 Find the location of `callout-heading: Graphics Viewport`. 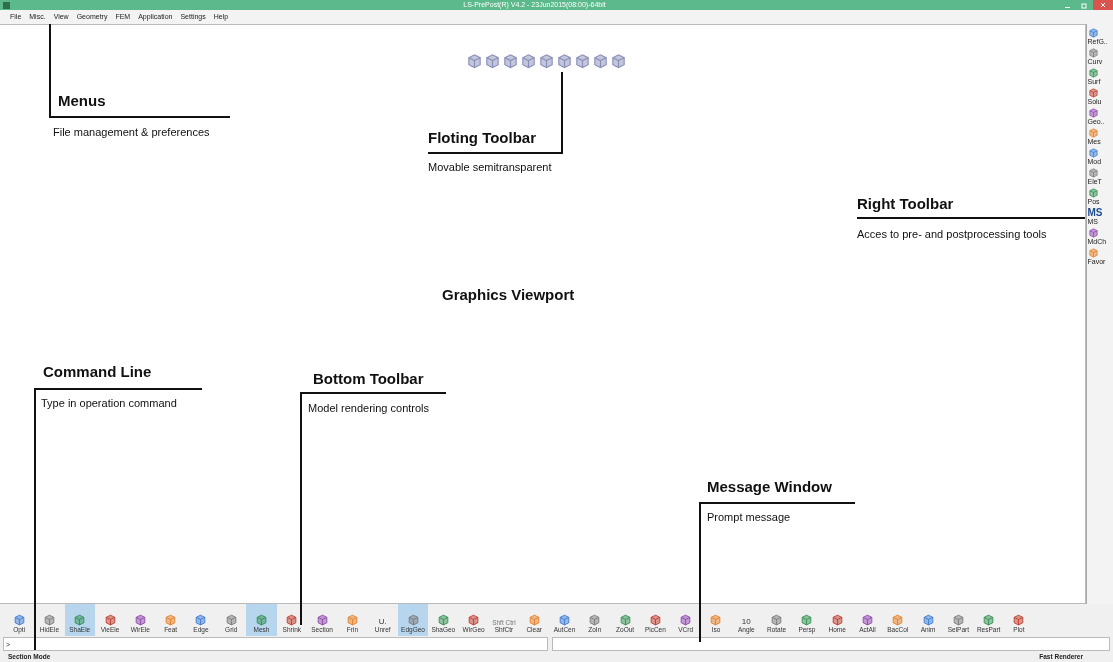

callout-heading: Graphics Viewport is located at coordinates (508, 295).